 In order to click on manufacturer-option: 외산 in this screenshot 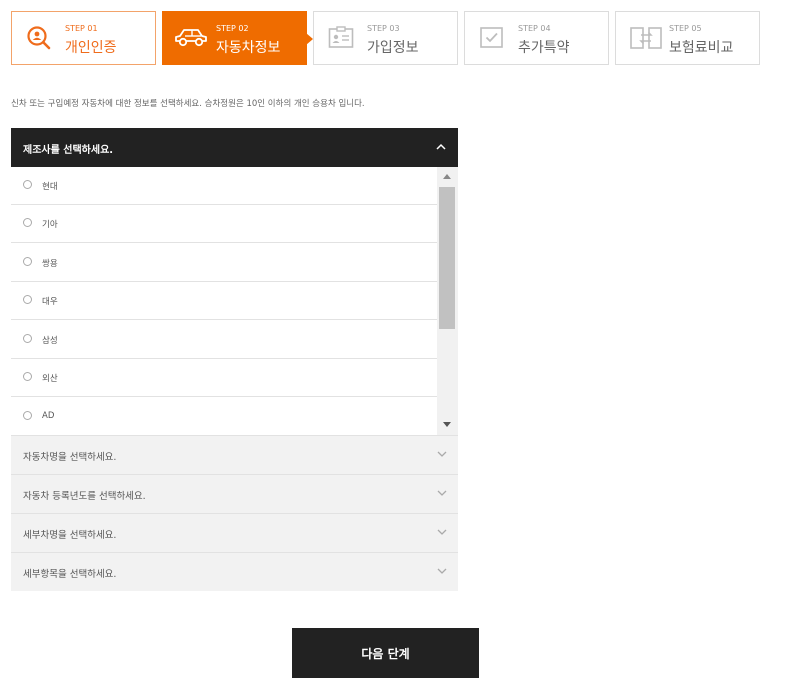, I will do `click(224, 378)`.